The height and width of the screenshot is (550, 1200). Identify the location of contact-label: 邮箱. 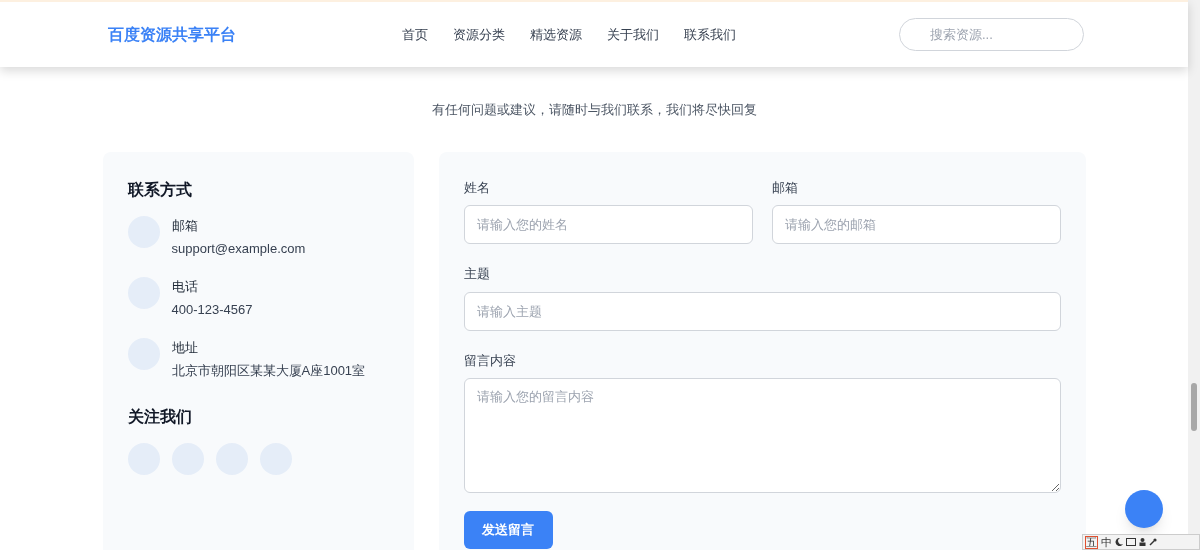
(185, 225).